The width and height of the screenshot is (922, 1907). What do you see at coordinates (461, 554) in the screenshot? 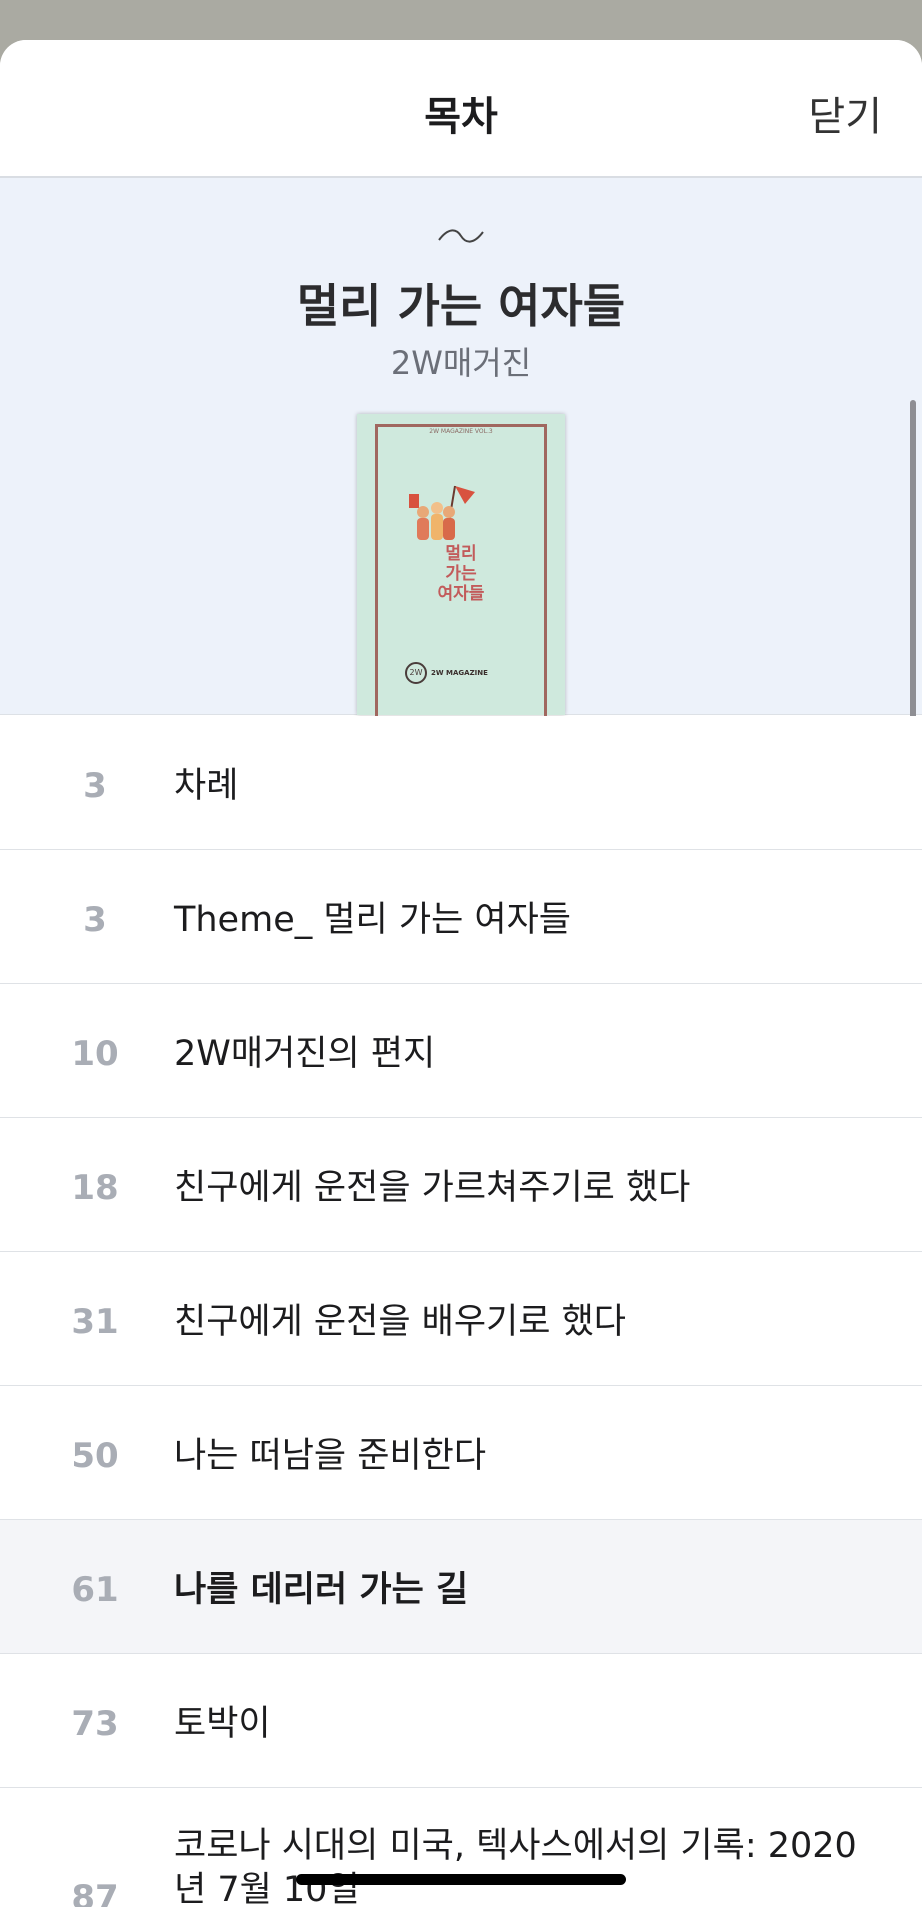
I see `cover-title-line: 멀리` at bounding box center [461, 554].